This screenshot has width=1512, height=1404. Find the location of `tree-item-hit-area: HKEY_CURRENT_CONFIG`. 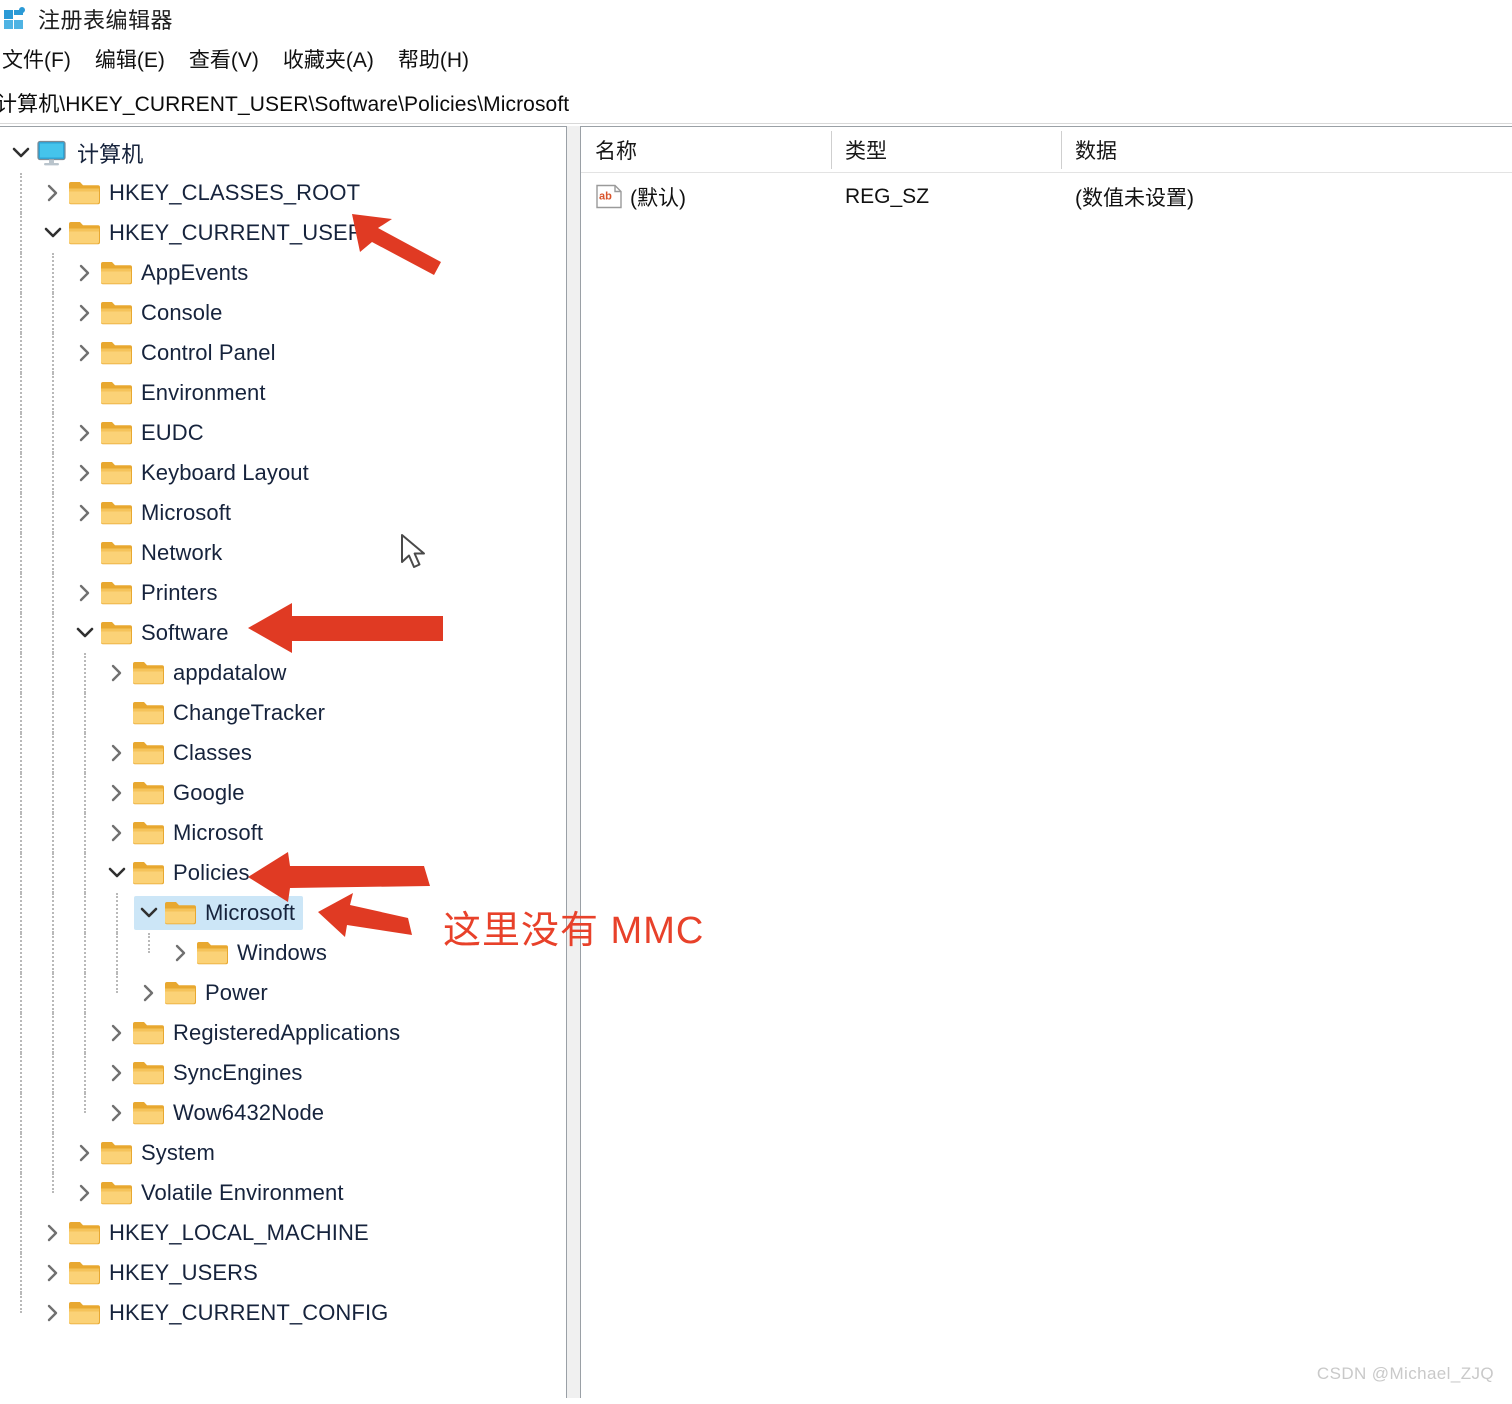

tree-item-hit-area: HKEY_CURRENT_CONFIG is located at coordinates (217, 1313).